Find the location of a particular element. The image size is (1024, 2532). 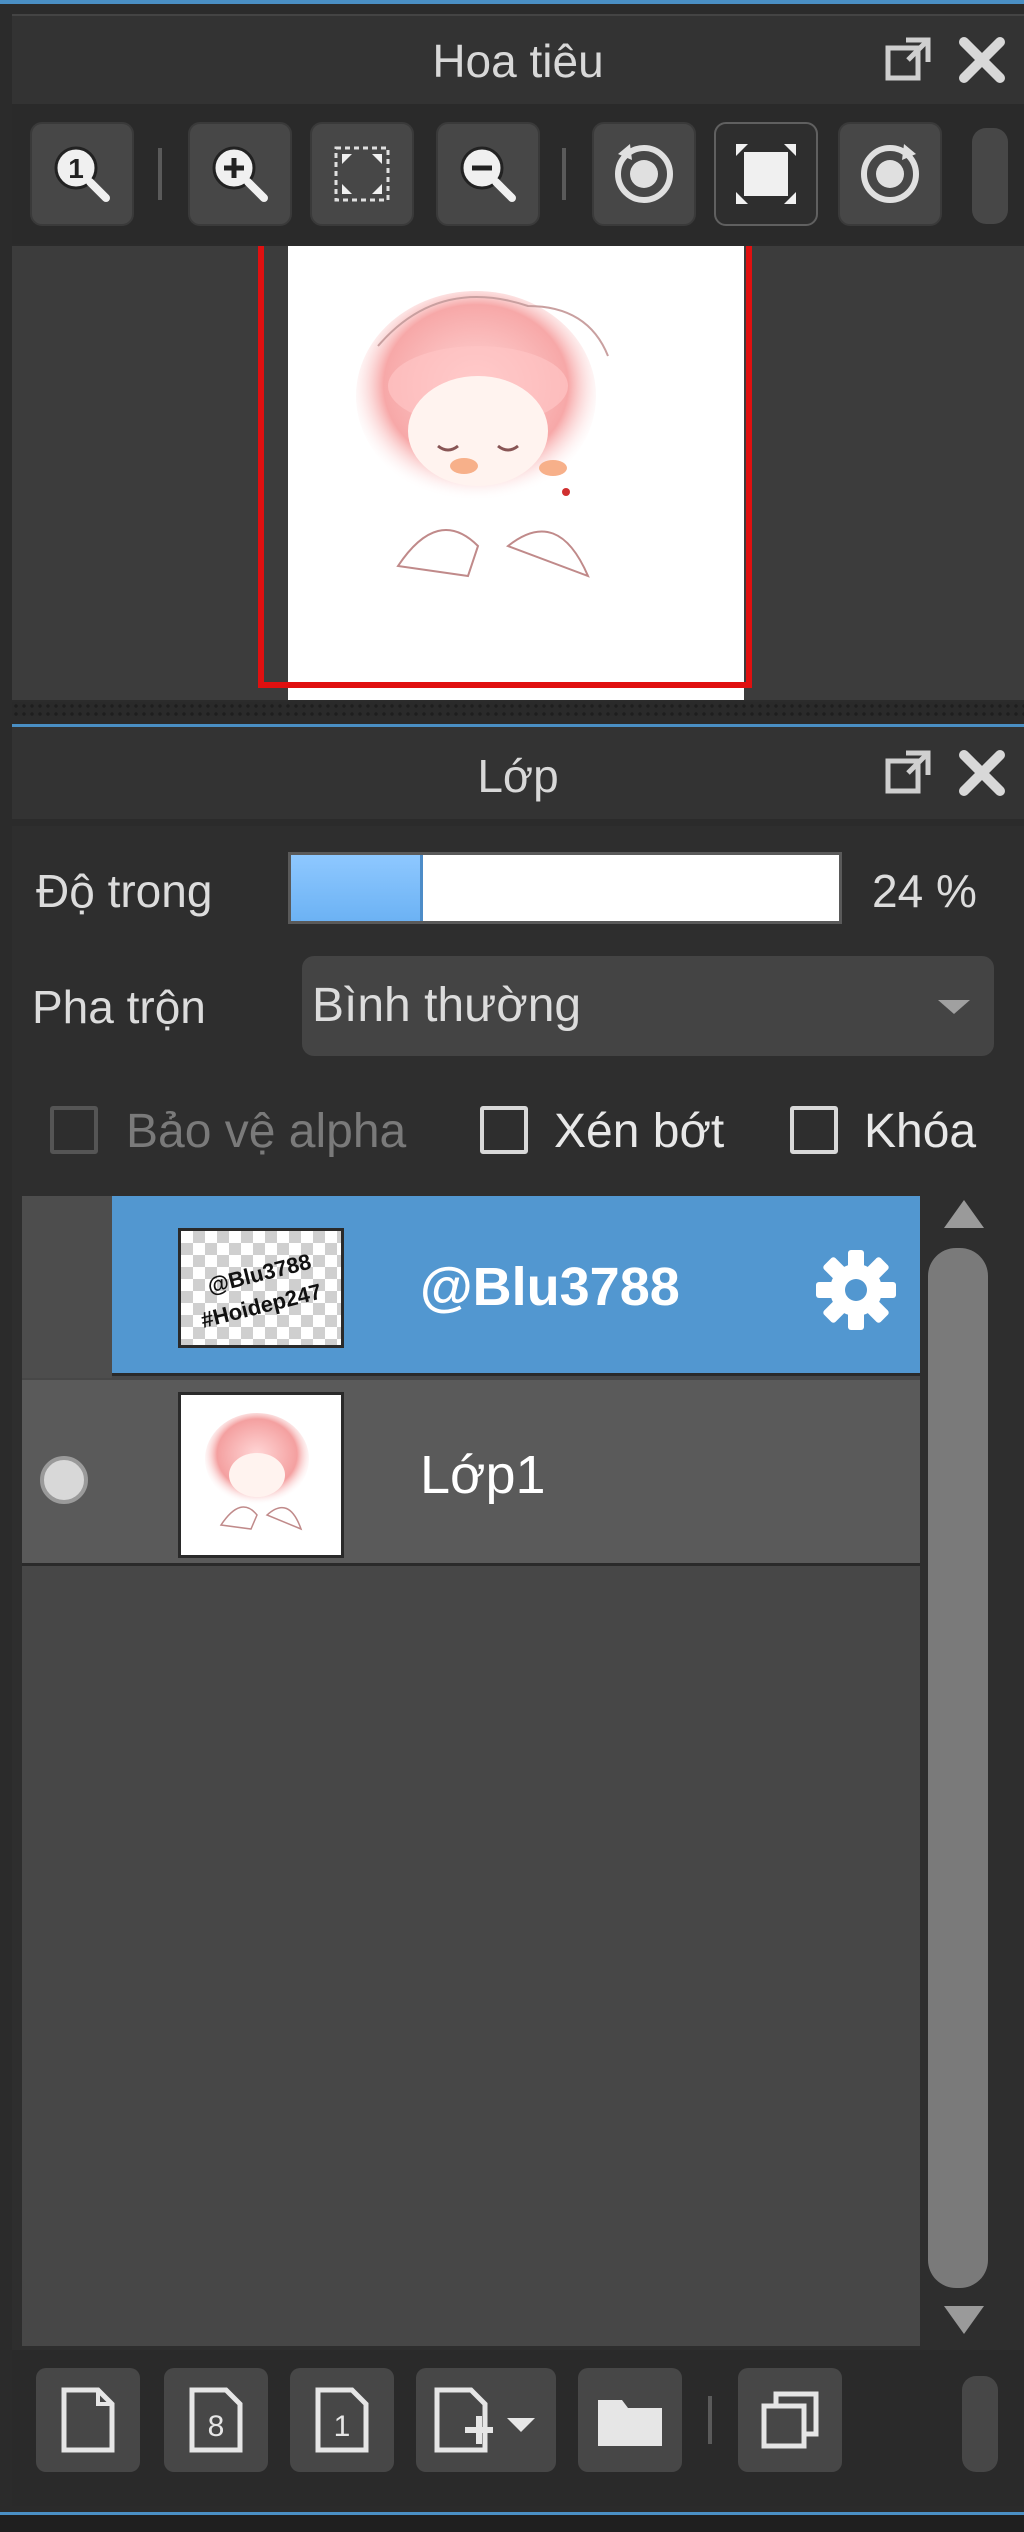

add-layer-dropdown-button is located at coordinates (486, 2420).